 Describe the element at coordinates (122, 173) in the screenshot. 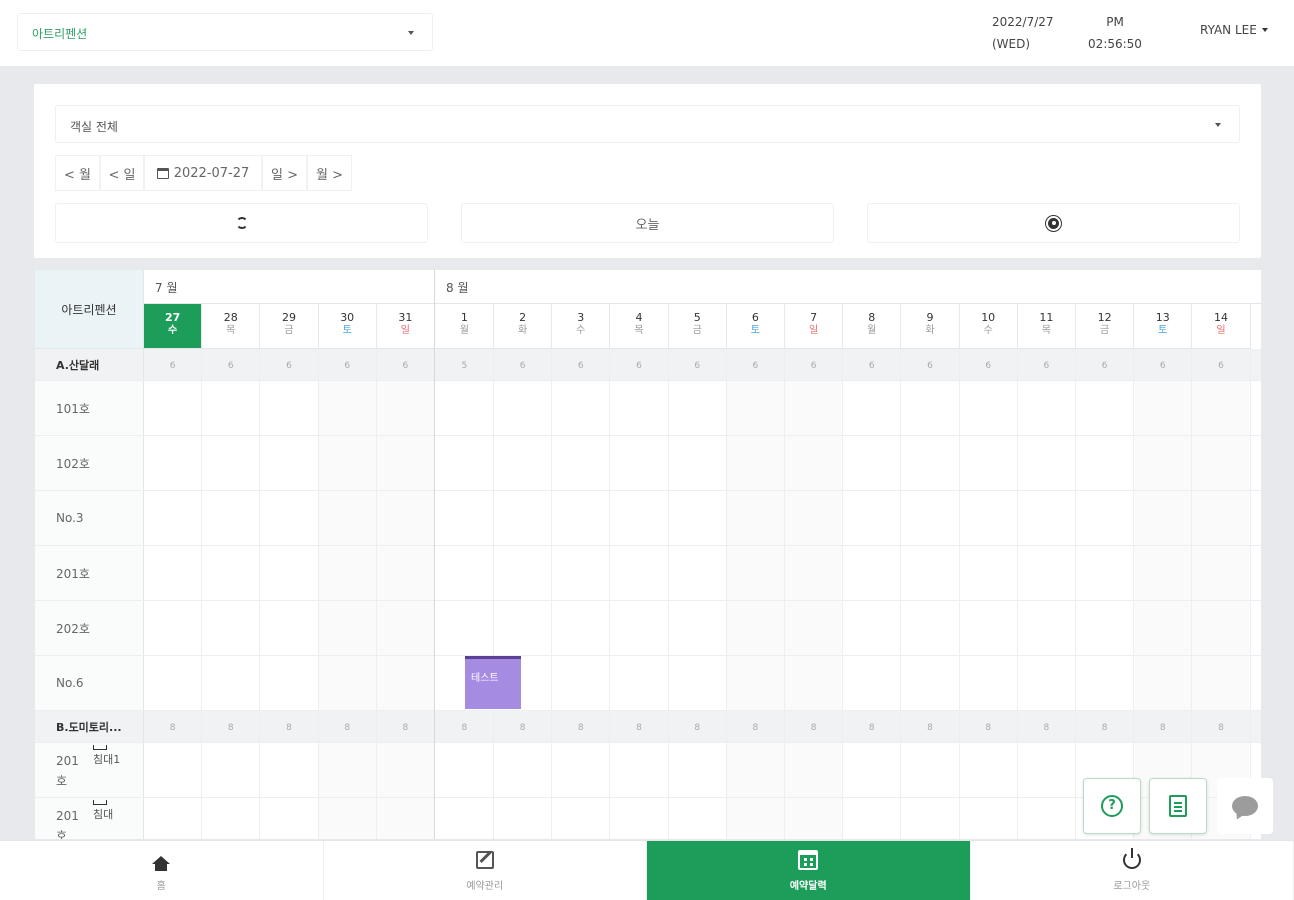

I see `prev-day-button: < 일` at that location.